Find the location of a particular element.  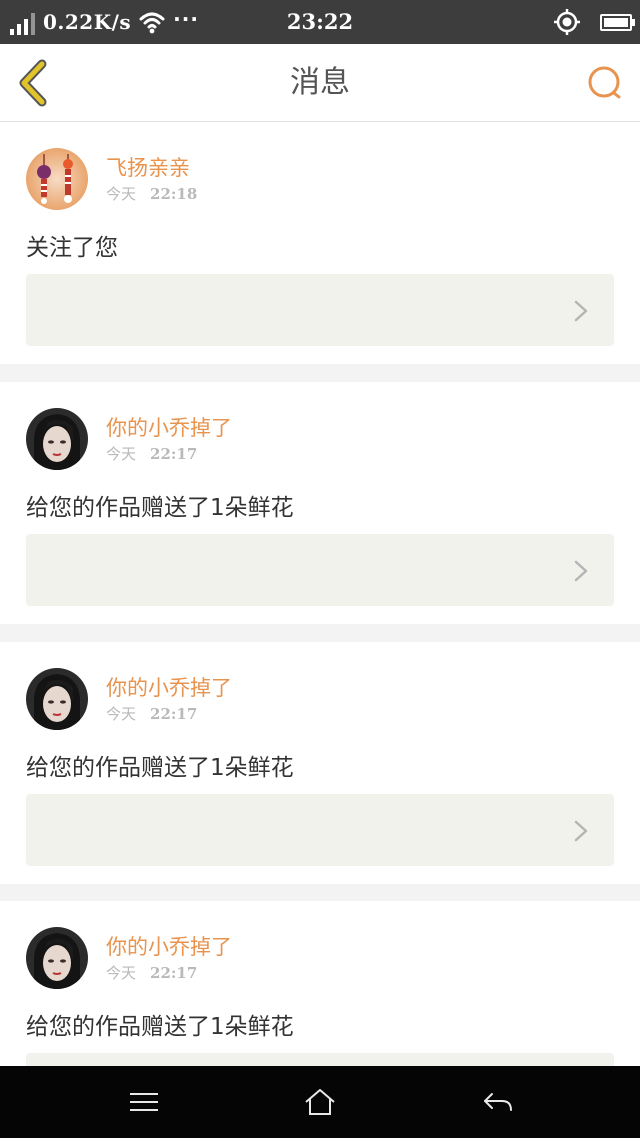

battery-icon is located at coordinates (617, 22).